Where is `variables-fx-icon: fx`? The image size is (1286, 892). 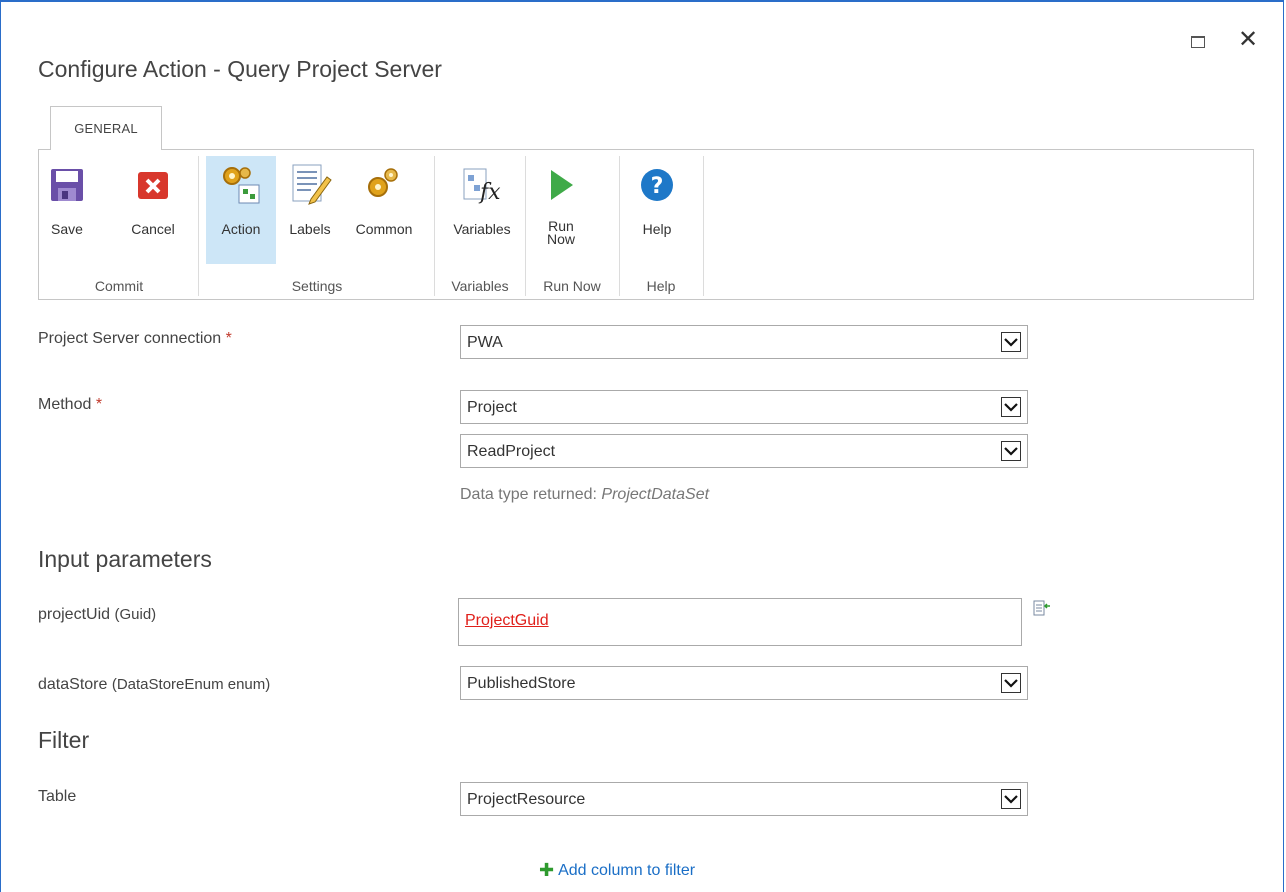
variables-fx-icon: fx is located at coordinates (482, 185).